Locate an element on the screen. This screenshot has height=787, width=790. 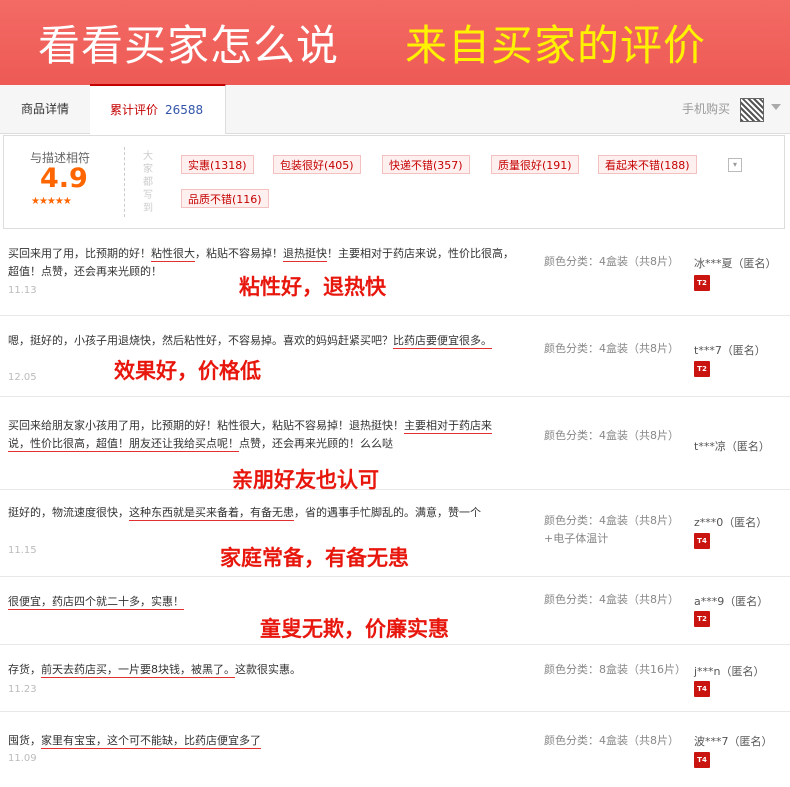
chevron-down-icon is located at coordinates (776, 107).